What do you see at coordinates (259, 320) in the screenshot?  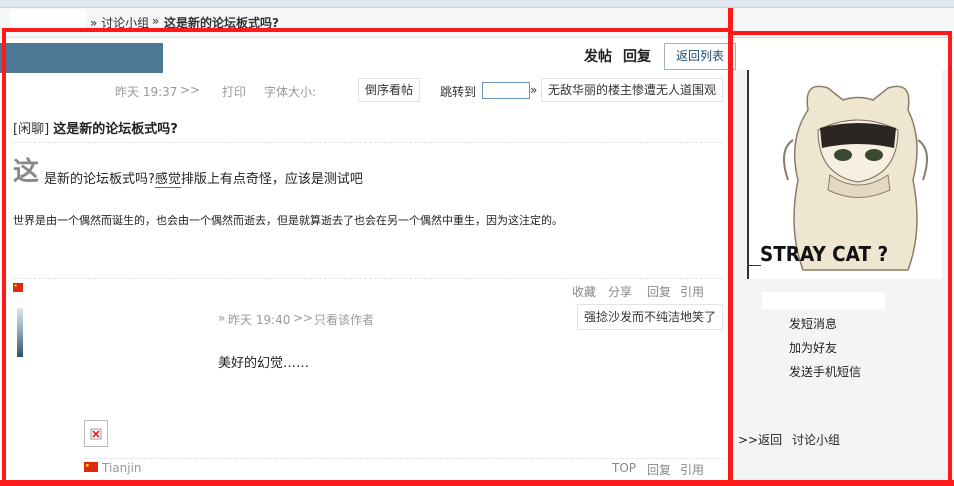 I see `post-time: 昨天 19:40` at bounding box center [259, 320].